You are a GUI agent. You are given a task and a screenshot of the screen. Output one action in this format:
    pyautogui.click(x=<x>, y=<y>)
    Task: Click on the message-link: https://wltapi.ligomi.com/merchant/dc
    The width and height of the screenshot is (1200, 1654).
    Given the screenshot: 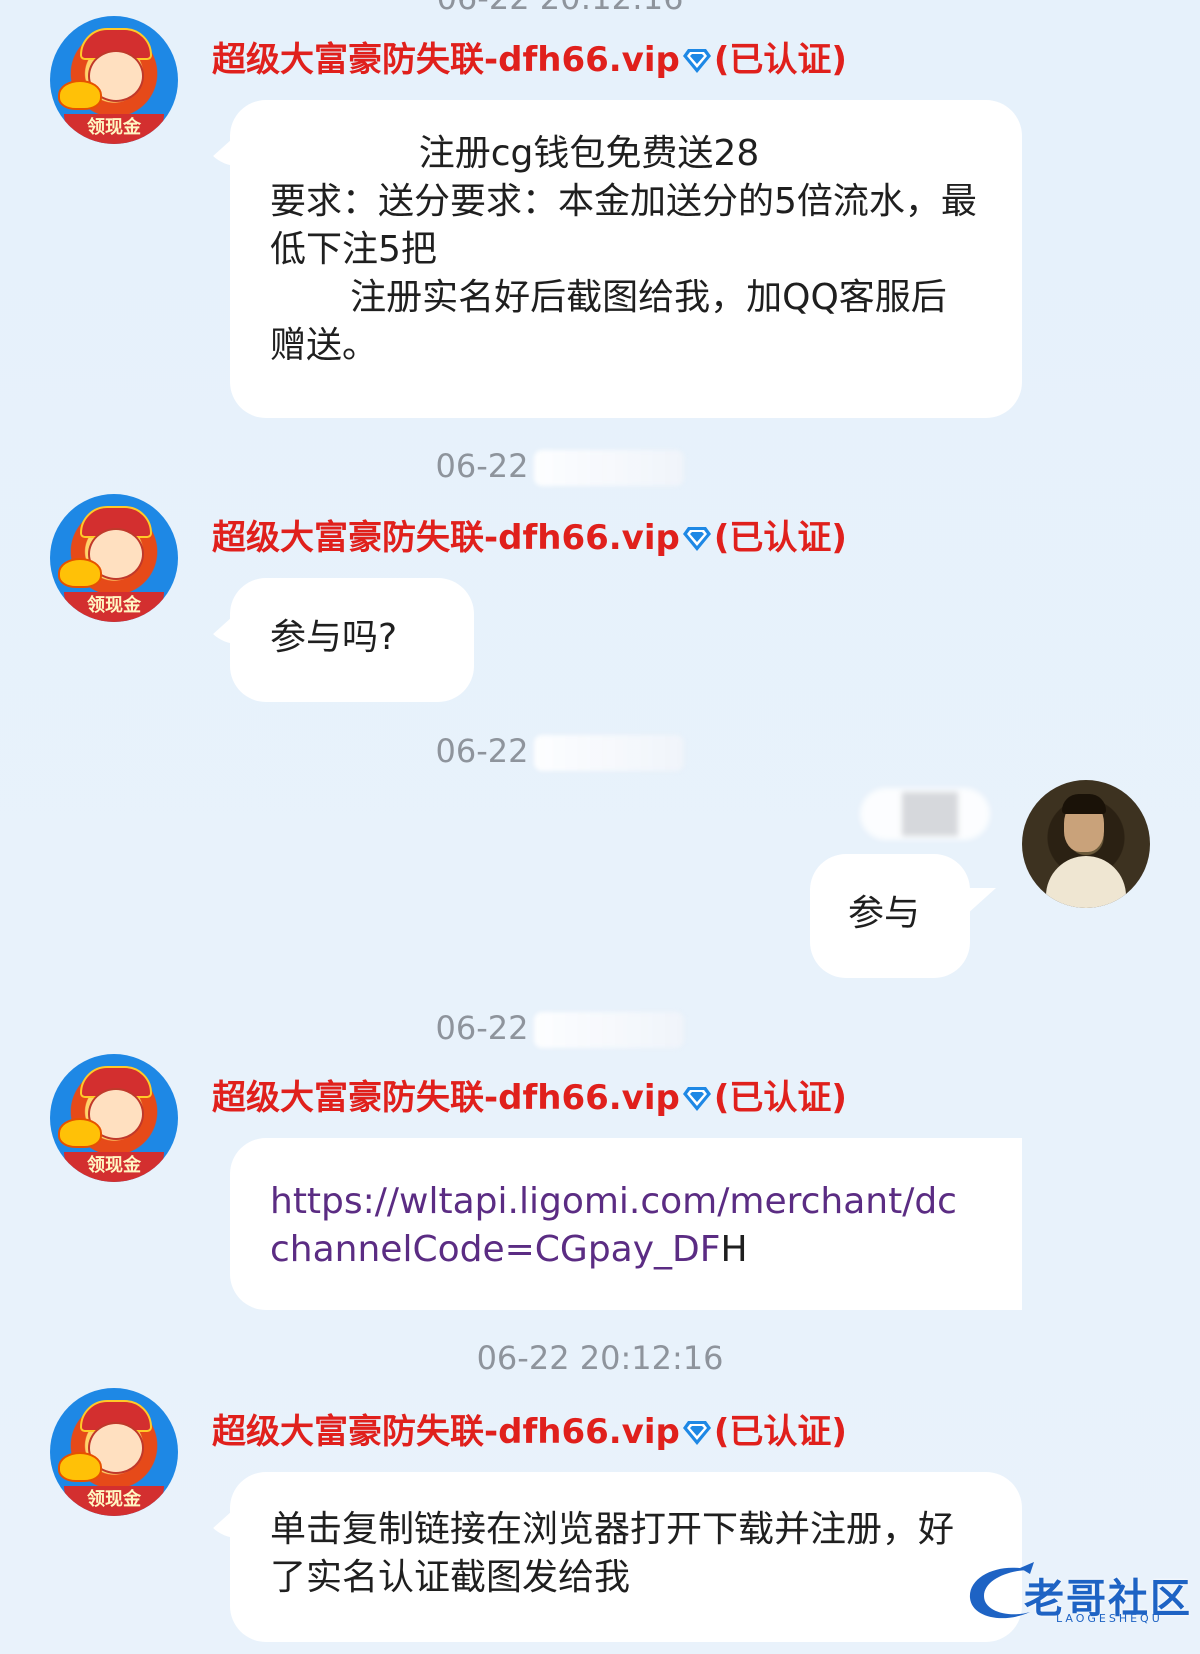 What is the action you would take?
    pyautogui.click(x=613, y=1201)
    